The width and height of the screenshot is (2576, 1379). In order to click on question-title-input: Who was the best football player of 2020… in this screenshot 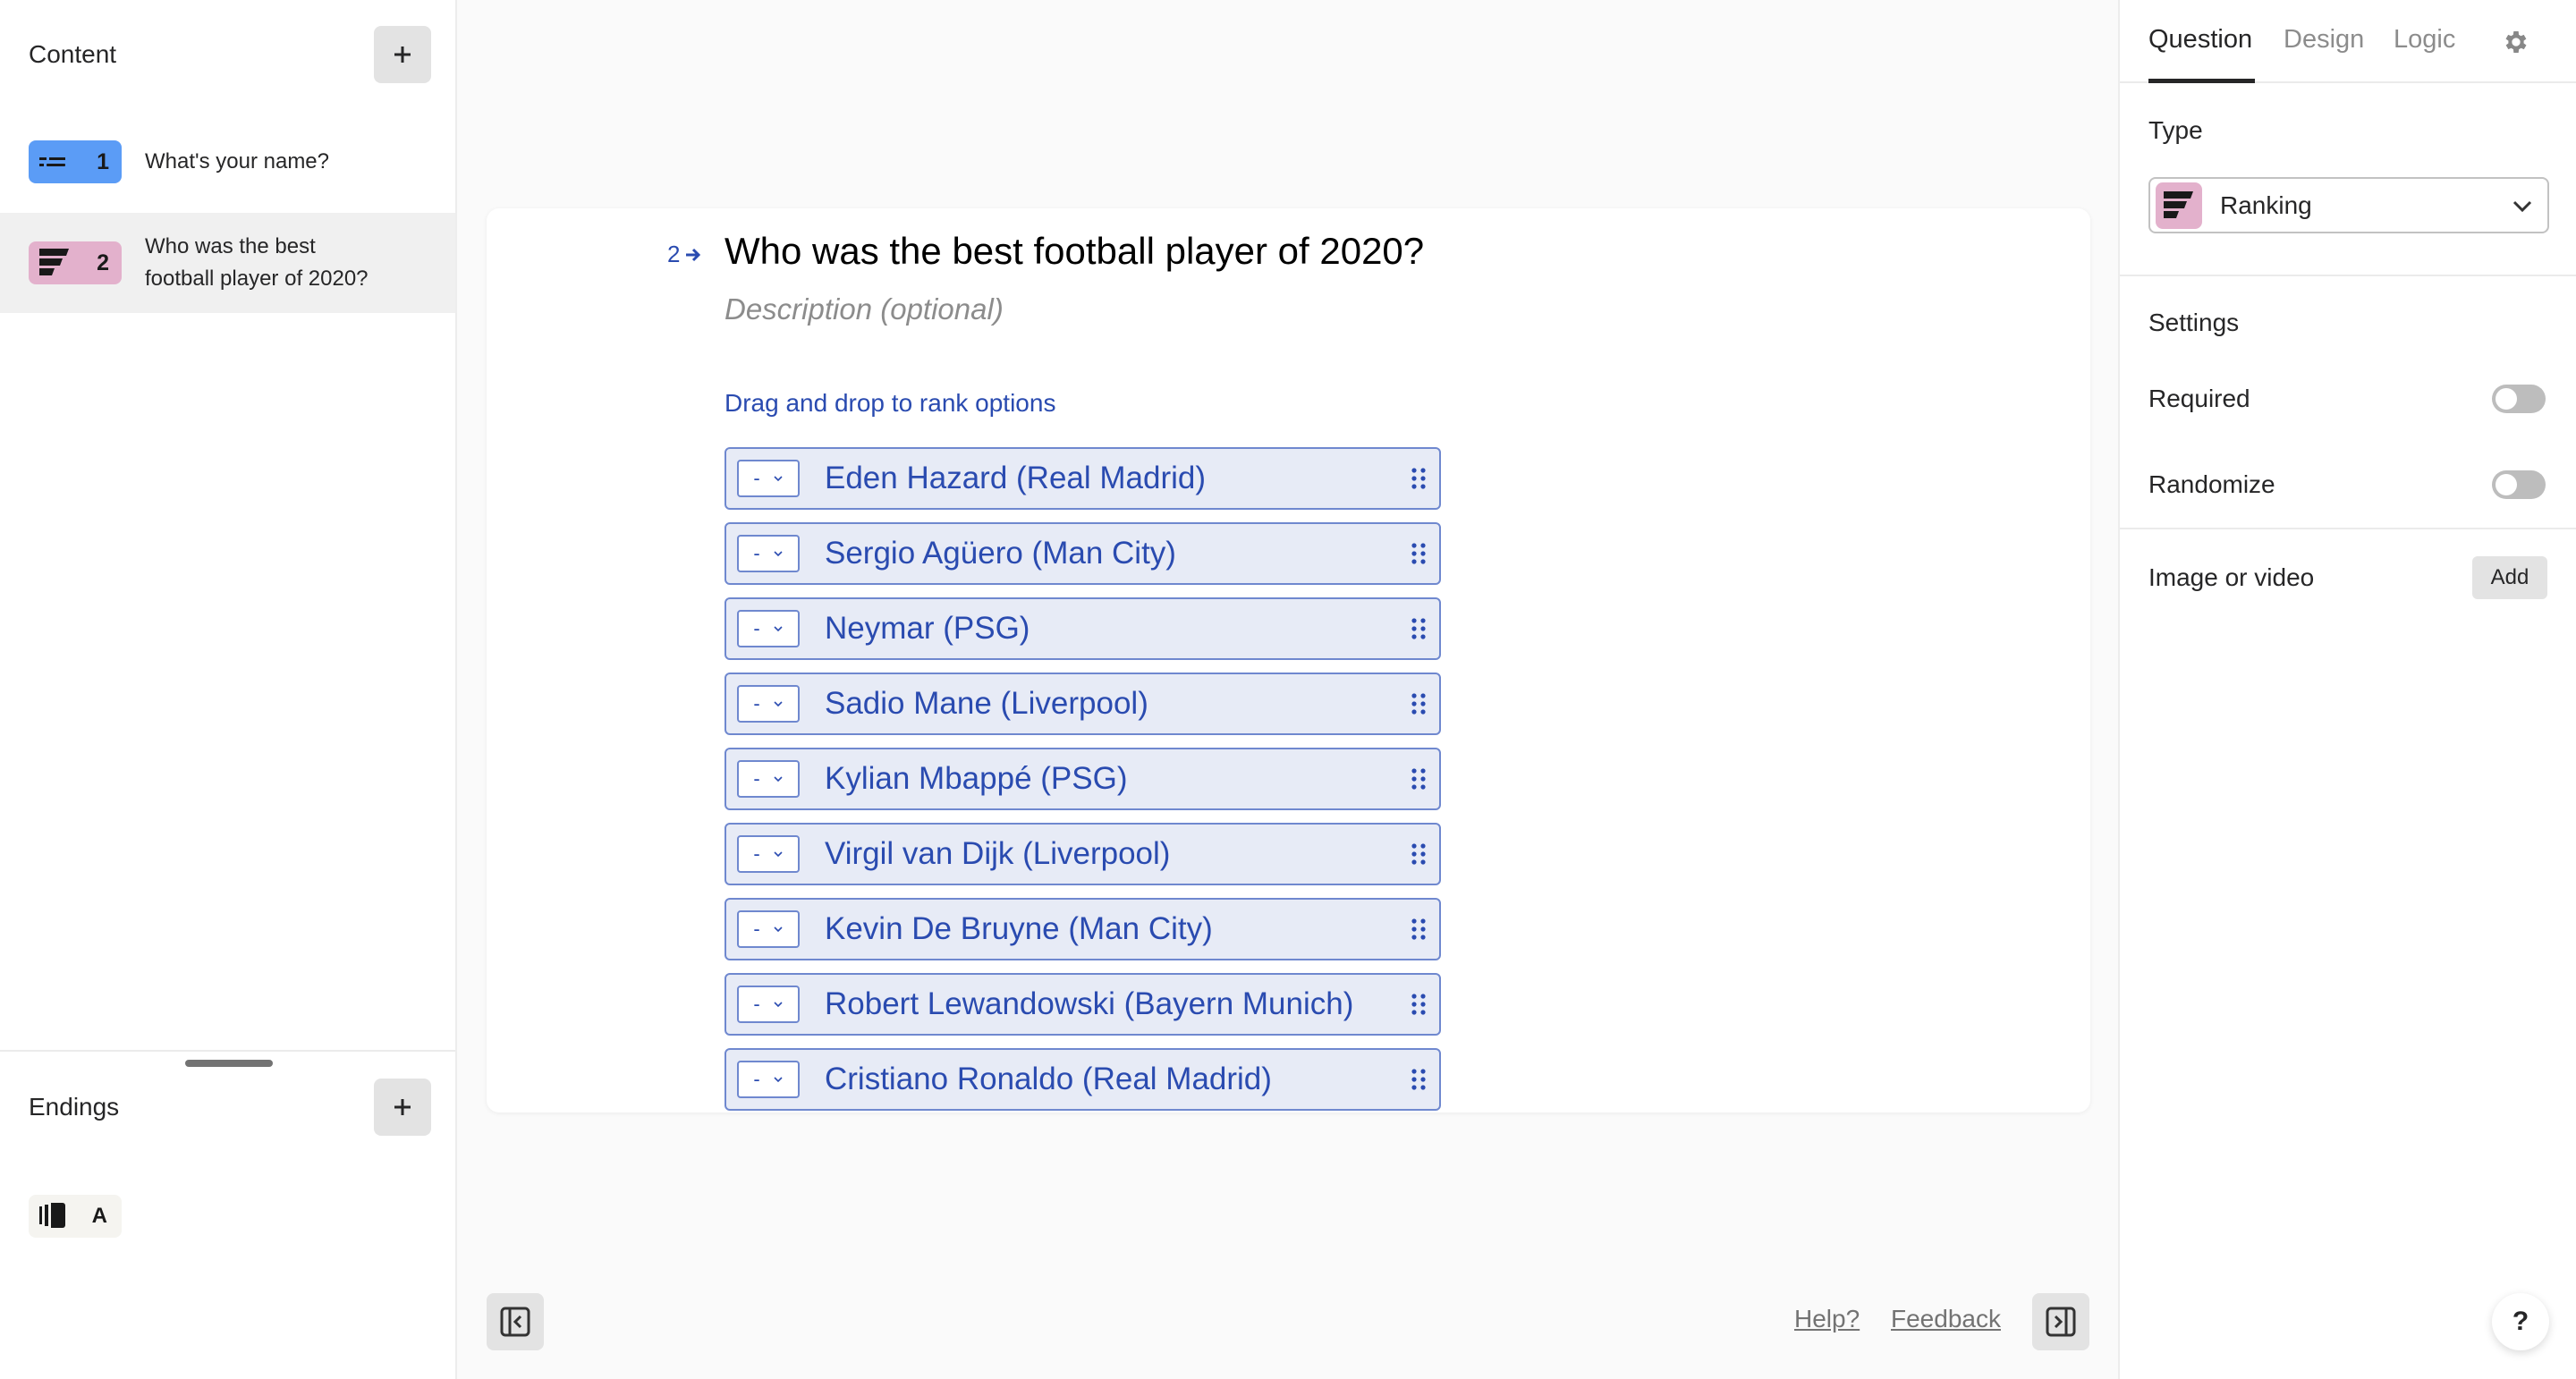, I will do `click(1074, 251)`.